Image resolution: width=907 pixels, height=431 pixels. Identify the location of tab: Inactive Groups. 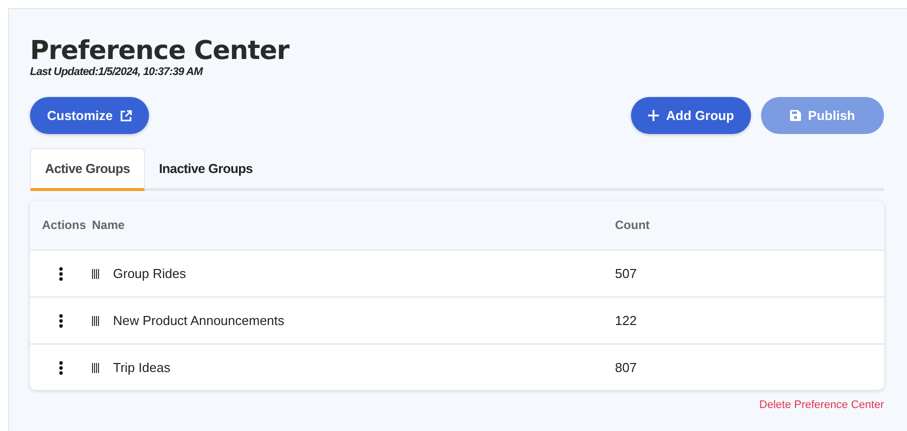
(205, 169).